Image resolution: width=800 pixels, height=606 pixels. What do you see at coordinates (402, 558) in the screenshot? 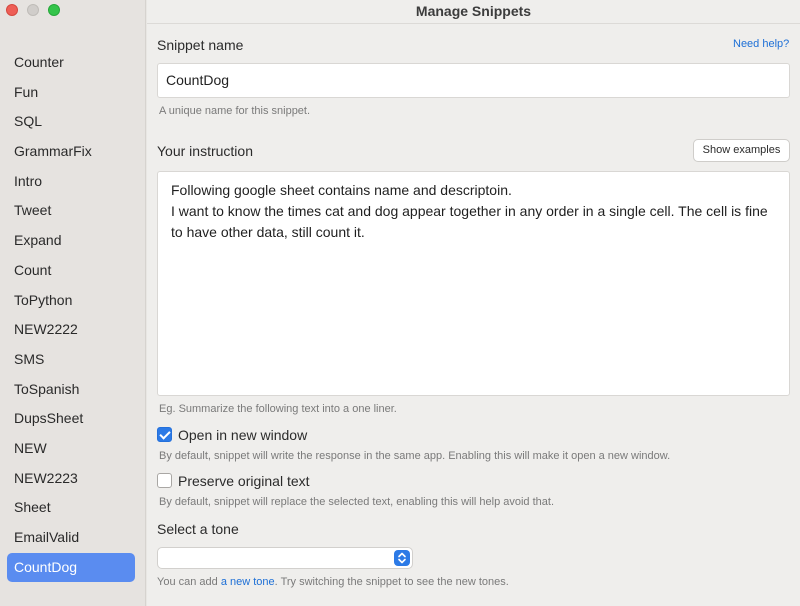
I see `up-down-chevron-icon` at bounding box center [402, 558].